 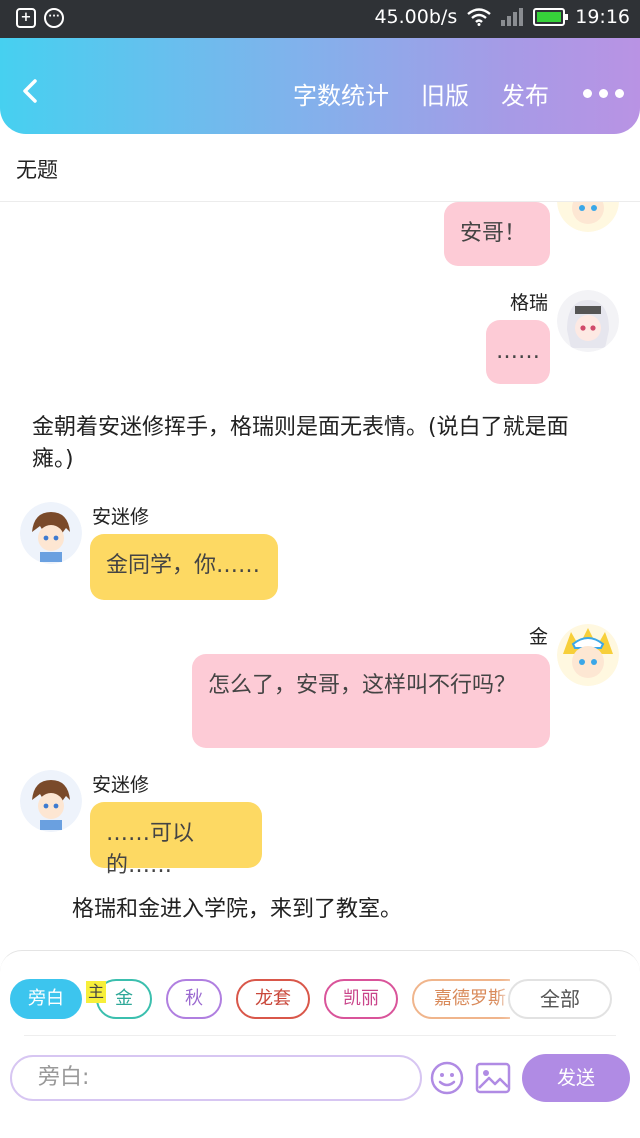 What do you see at coordinates (497, 234) in the screenshot?
I see `message-bubble: 安哥！` at bounding box center [497, 234].